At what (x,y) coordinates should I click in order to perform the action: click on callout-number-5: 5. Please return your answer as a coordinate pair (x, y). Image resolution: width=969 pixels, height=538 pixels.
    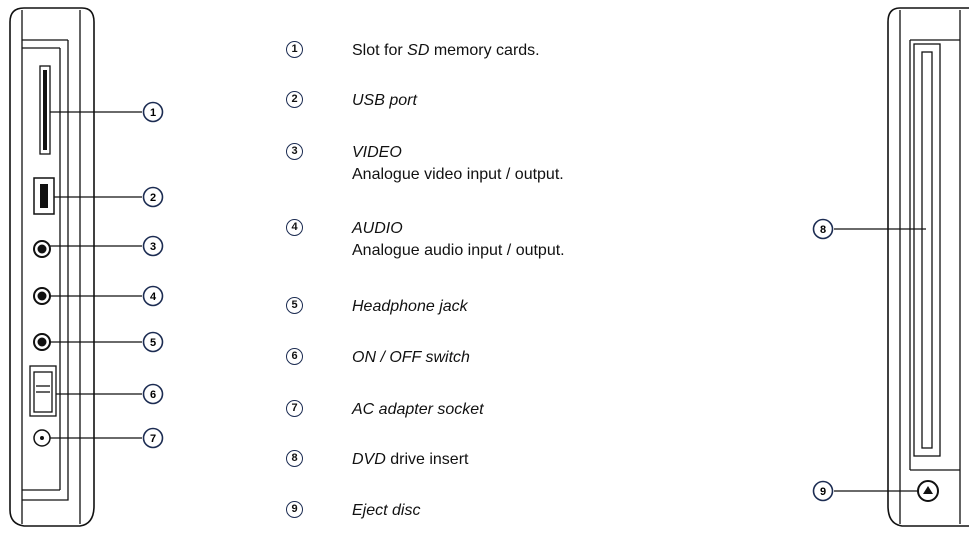
    Looking at the image, I should click on (153, 343).